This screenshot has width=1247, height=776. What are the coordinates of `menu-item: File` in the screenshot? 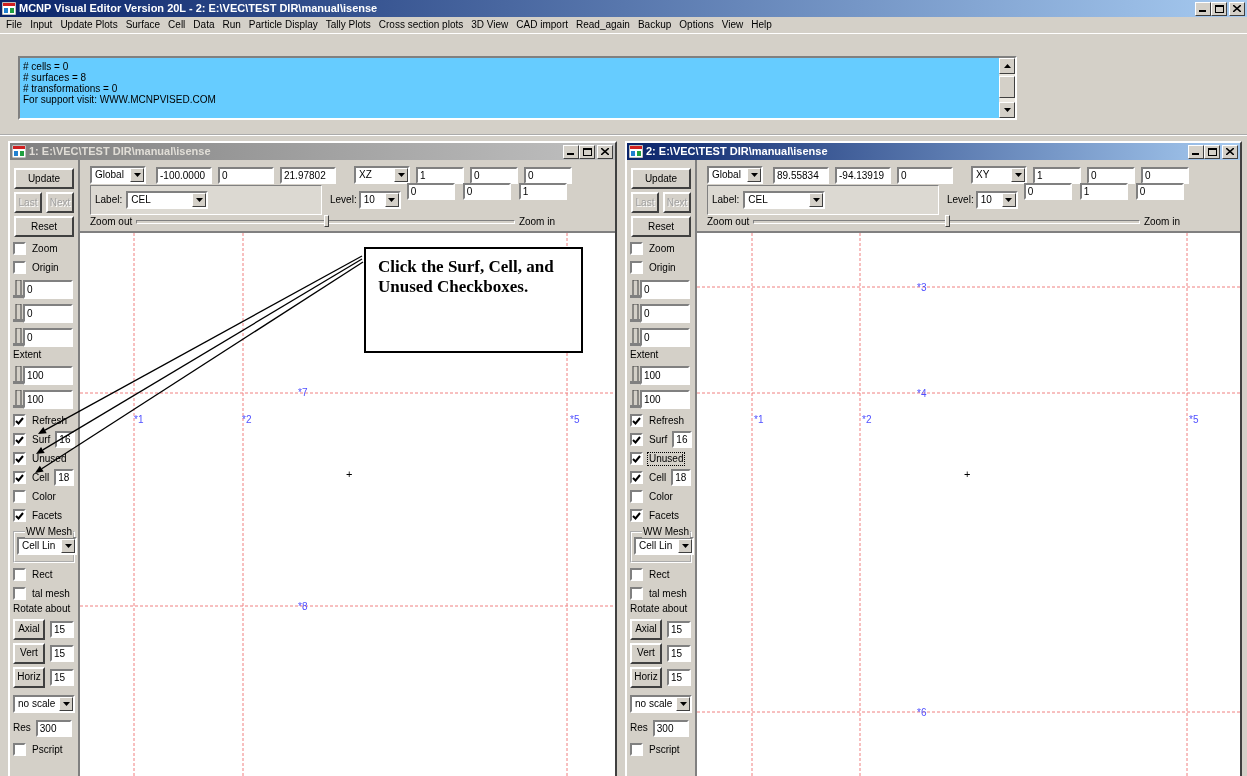 It's located at (14, 25).